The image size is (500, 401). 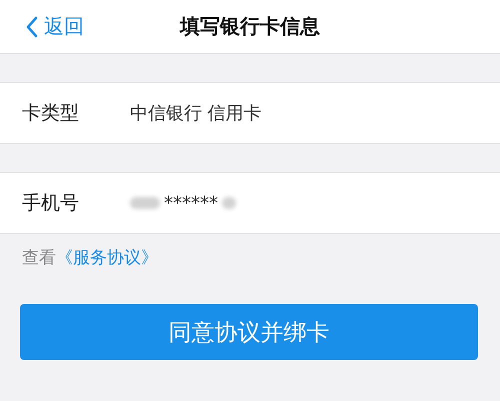 I want to click on field-label: 卡类型, so click(x=50, y=113).